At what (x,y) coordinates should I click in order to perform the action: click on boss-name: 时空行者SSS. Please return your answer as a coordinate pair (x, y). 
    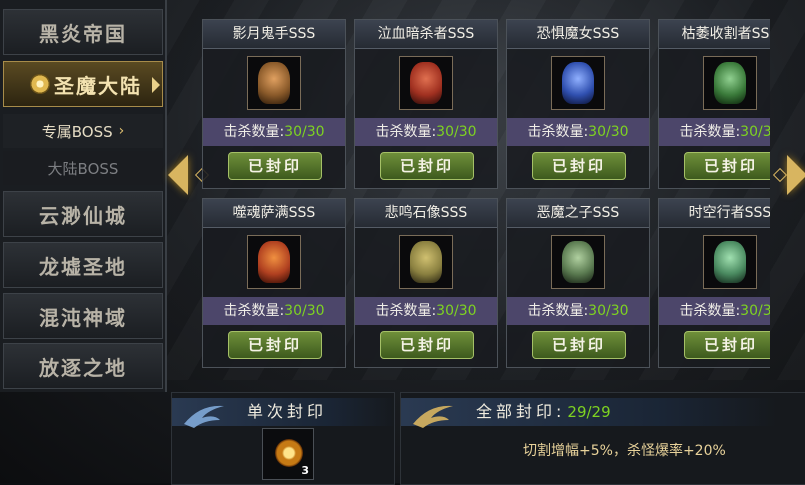
    Looking at the image, I should click on (714, 213).